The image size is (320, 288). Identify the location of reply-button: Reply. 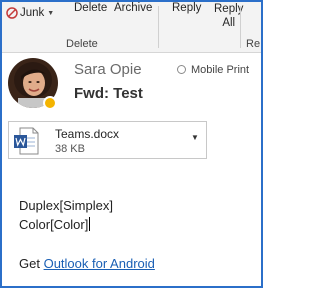
(186, 8).